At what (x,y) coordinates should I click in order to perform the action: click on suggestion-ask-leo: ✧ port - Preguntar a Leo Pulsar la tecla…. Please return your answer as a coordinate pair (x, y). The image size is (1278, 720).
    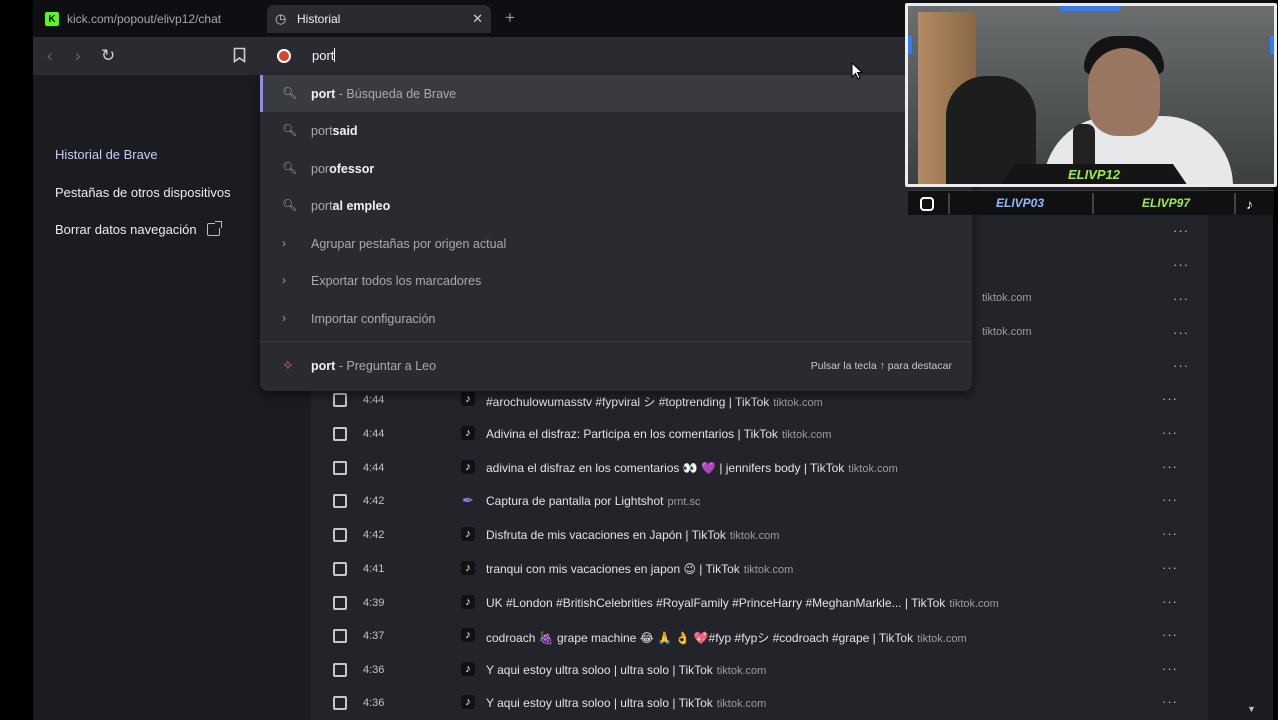
    Looking at the image, I should click on (616, 365).